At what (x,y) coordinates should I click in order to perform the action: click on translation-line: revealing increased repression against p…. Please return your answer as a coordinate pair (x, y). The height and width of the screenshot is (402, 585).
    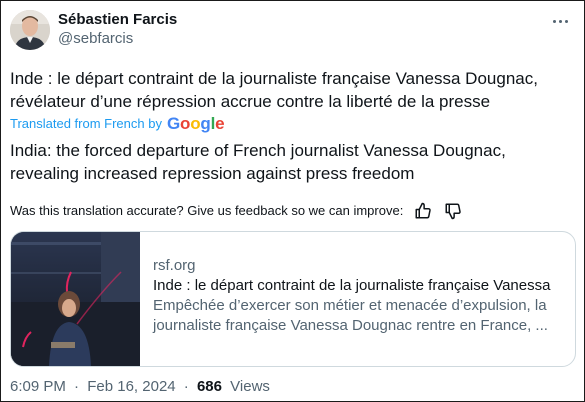
    Looking at the image, I should click on (212, 173).